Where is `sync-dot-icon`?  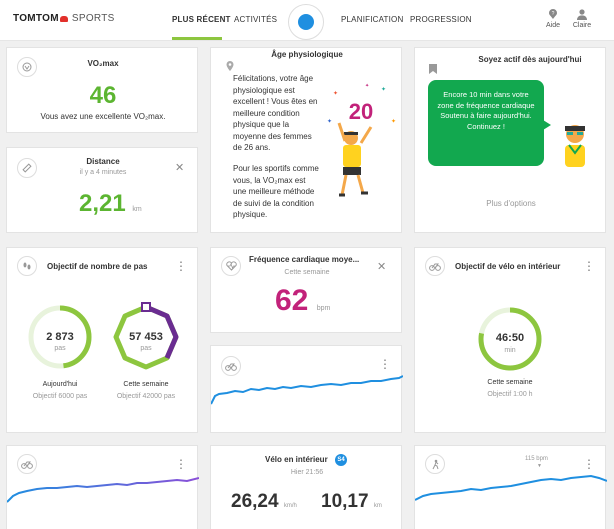
sync-dot-icon is located at coordinates (306, 22).